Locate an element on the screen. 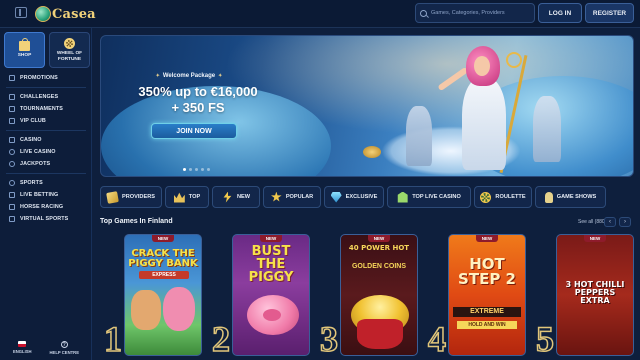 This screenshot has height=360, width=640. prev-arrow-icon: ‹ is located at coordinates (610, 222).